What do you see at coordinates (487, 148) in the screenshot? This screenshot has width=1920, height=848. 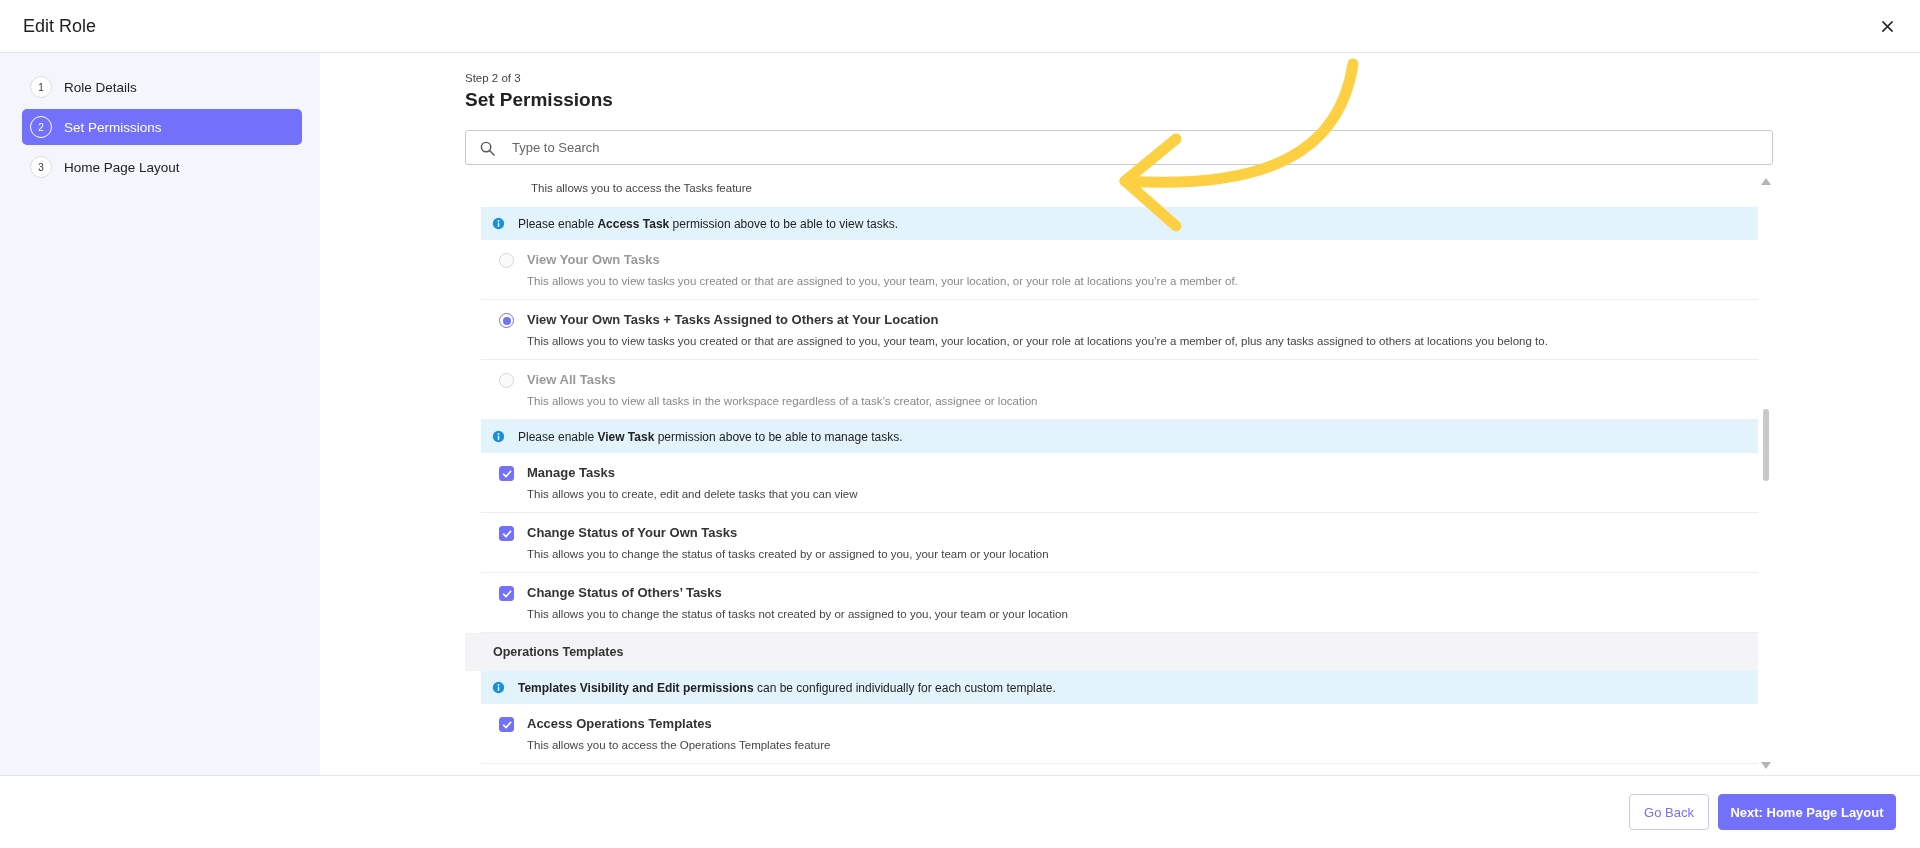 I see `search-icon` at bounding box center [487, 148].